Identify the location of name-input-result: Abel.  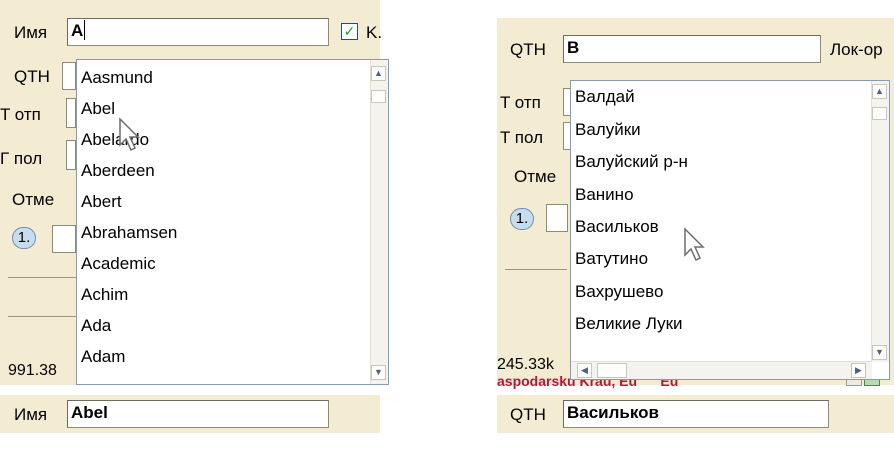
(198, 414).